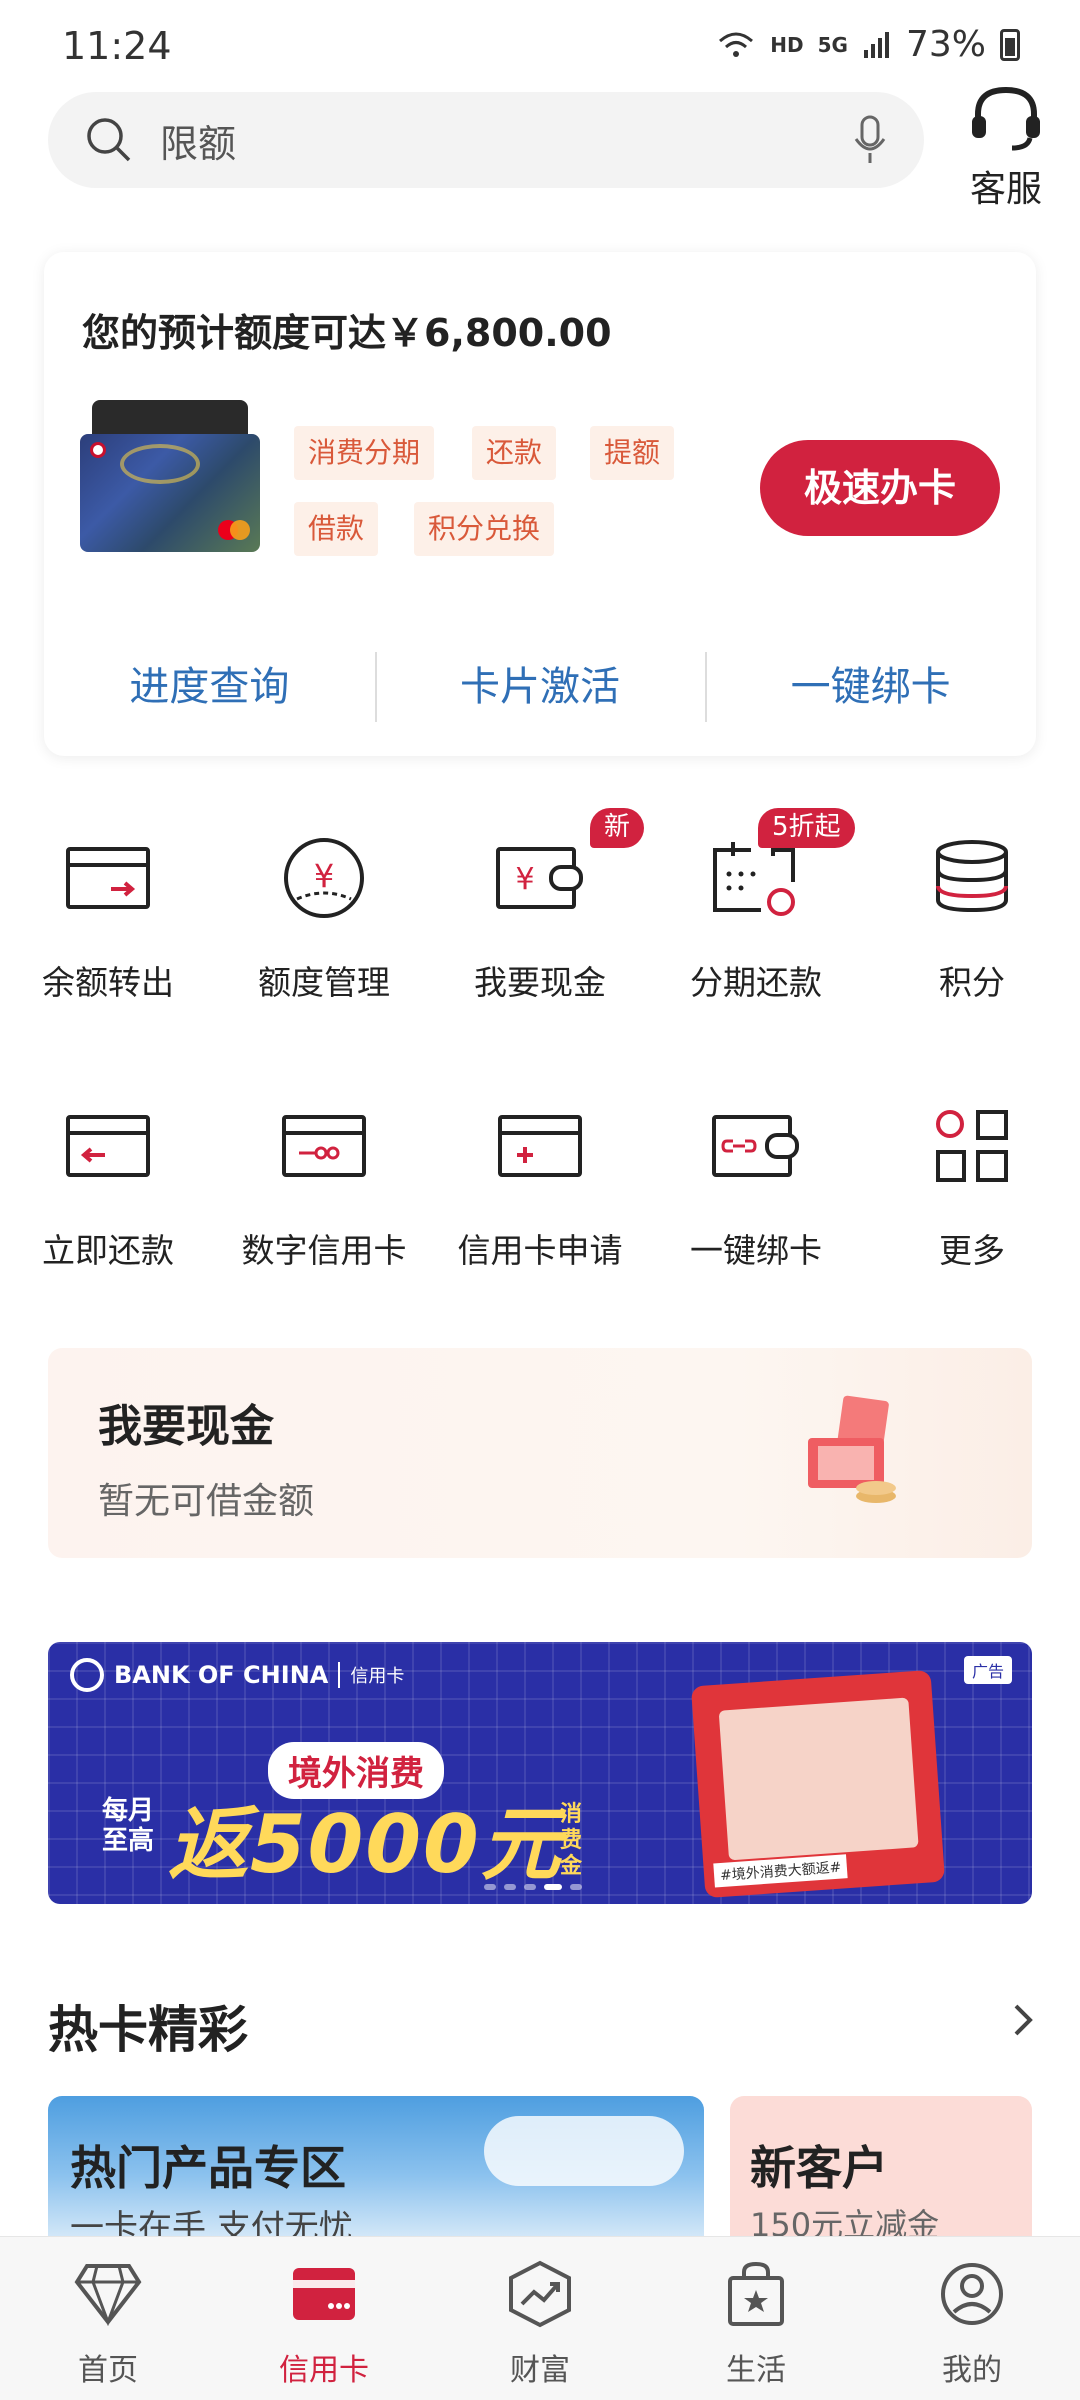 The image size is (1080, 2400). What do you see at coordinates (540, 2294) in the screenshot?
I see `wealth-chart-icon` at bounding box center [540, 2294].